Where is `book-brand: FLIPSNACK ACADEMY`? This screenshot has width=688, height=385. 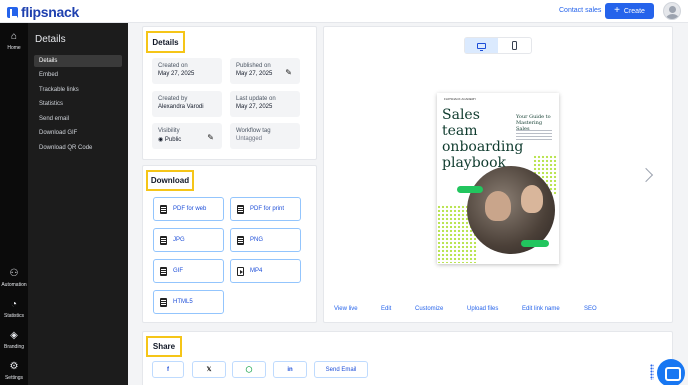 book-brand: FLIPSNACK ACADEMY is located at coordinates (460, 99).